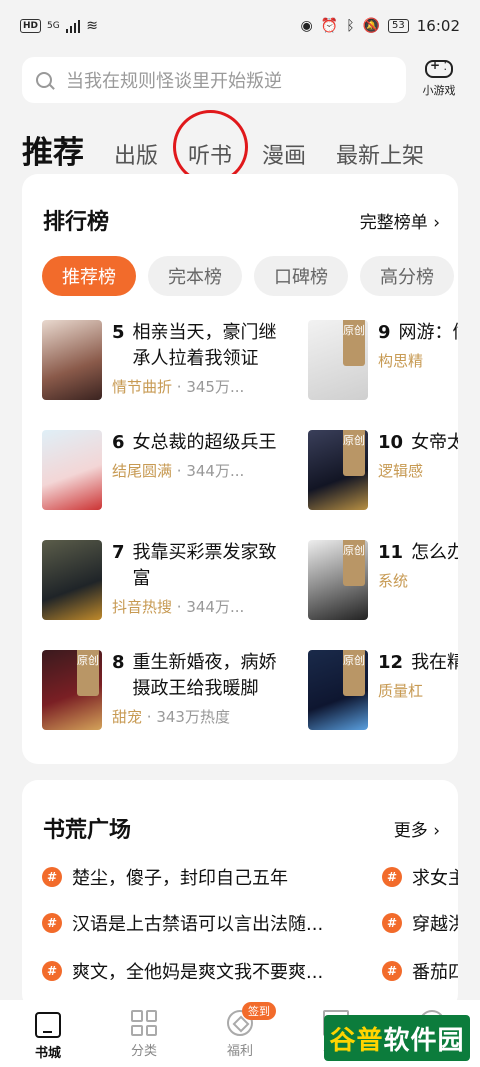 This screenshot has height=1067, width=480. Describe the element at coordinates (210, 147) in the screenshot. I see `highlight-circle` at that location.